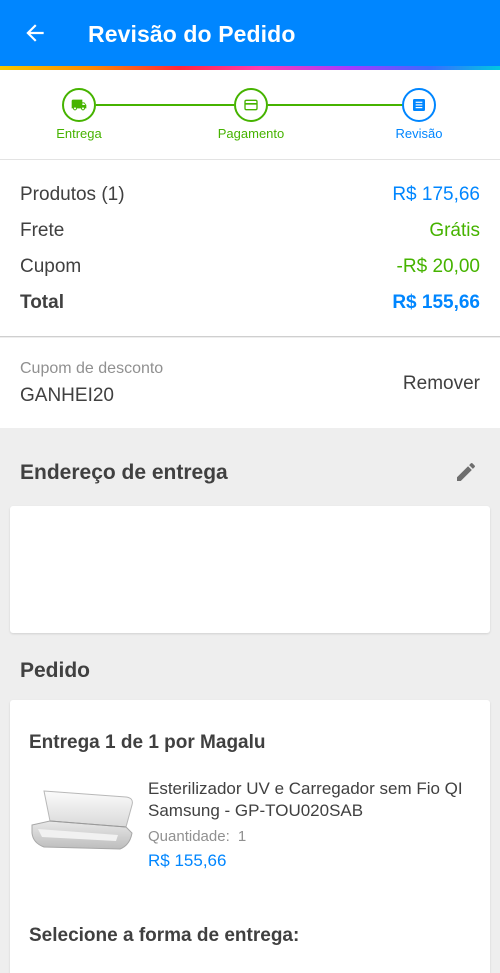  What do you see at coordinates (189, 836) in the screenshot?
I see `quantity-label: Quantidade:` at bounding box center [189, 836].